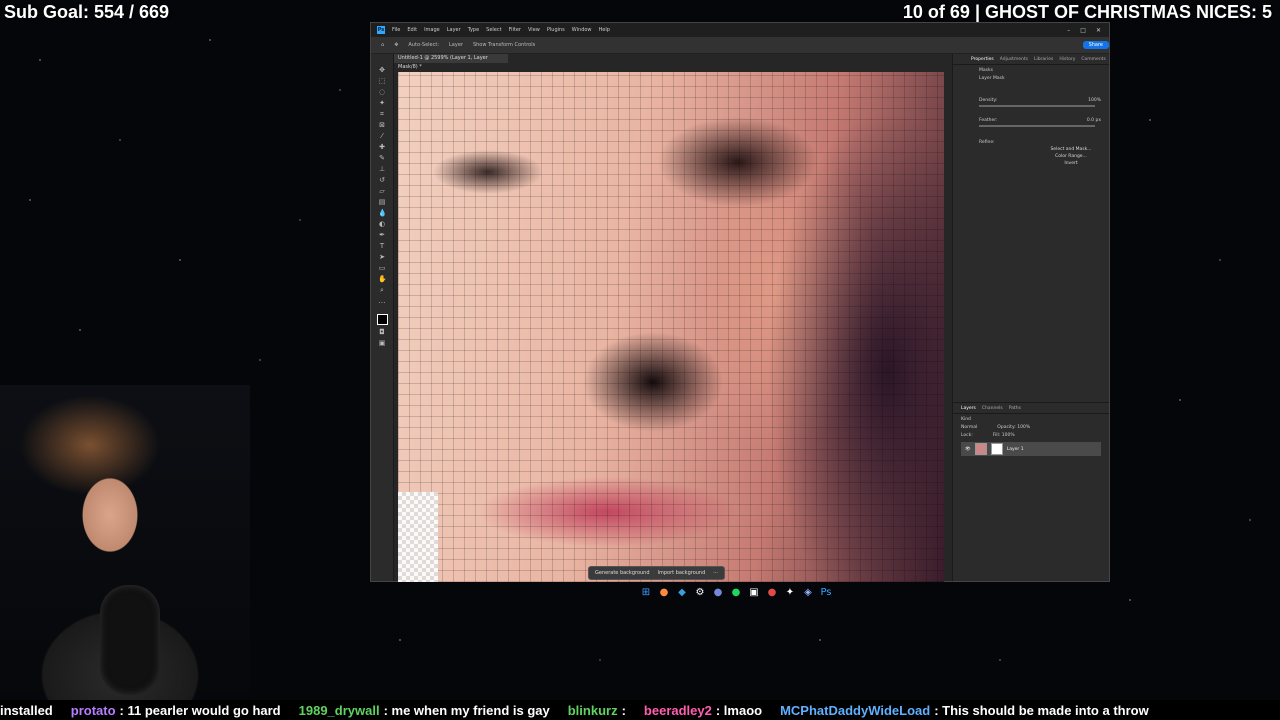  What do you see at coordinates (1031, 418) in the screenshot?
I see `kind-filter: Kind` at bounding box center [1031, 418].